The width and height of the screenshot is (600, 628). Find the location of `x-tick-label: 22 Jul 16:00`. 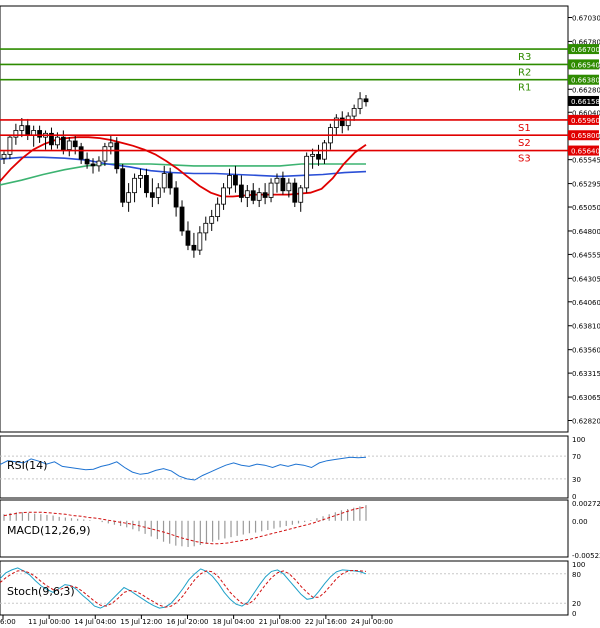

x-tick-label: 22 Jul 16:00 is located at coordinates (326, 622).